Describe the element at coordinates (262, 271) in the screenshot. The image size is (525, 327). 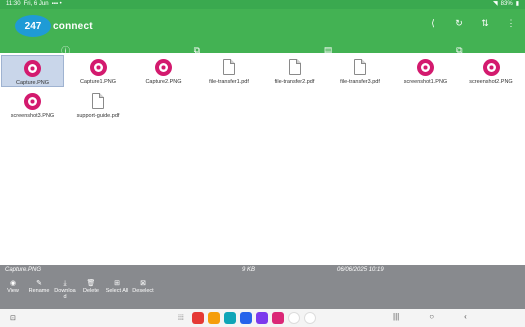
I see `file-details: Capture.PNG 9 KB 06/06/2025 10:19` at that location.